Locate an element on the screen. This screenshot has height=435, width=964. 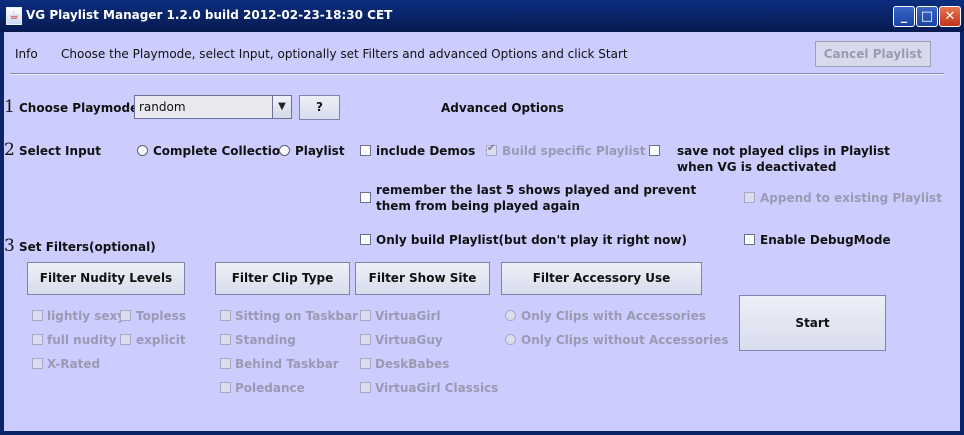
separator is located at coordinates (477, 74).